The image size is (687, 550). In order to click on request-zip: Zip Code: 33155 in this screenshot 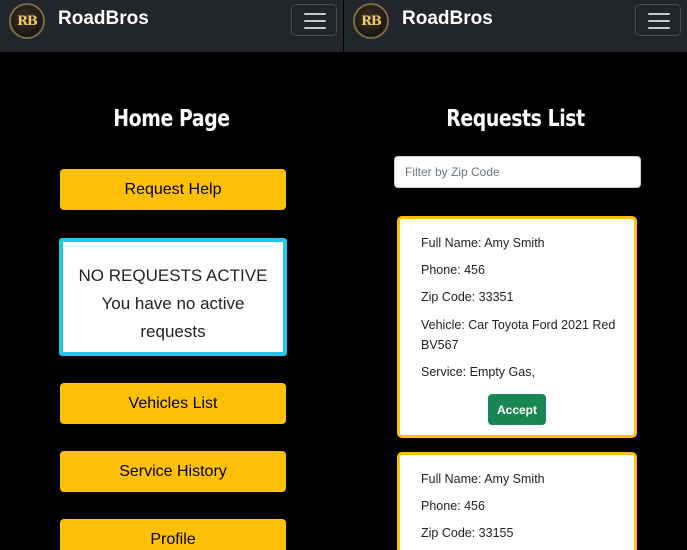, I will do `click(467, 533)`.